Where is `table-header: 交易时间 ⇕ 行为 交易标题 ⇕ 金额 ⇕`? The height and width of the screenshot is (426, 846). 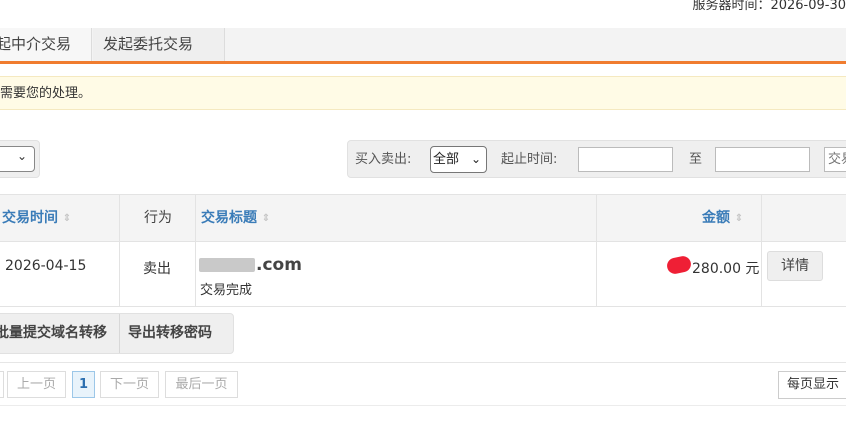 table-header: 交易时间 ⇕ 行为 交易标题 ⇕ 金额 ⇕ is located at coordinates (423, 218).